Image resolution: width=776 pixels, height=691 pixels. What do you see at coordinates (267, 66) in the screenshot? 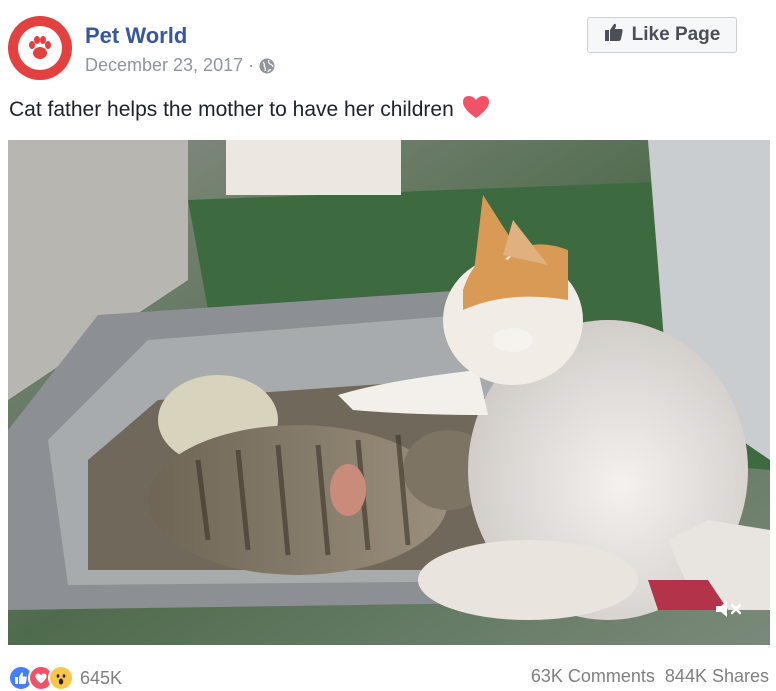
I see `globe-icon` at bounding box center [267, 66].